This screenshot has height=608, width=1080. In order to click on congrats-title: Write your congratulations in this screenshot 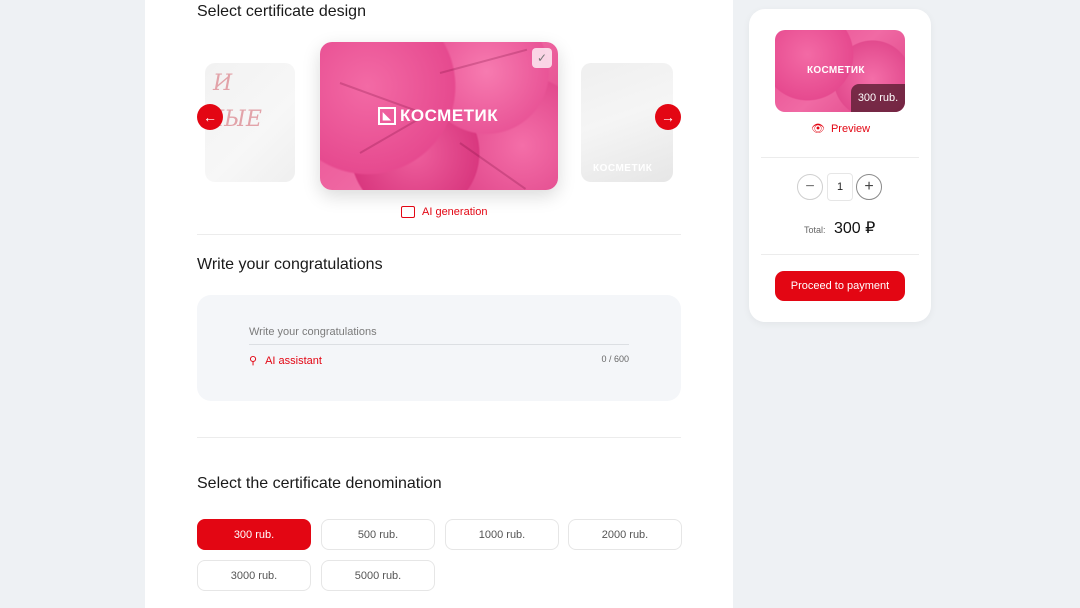, I will do `click(290, 264)`.